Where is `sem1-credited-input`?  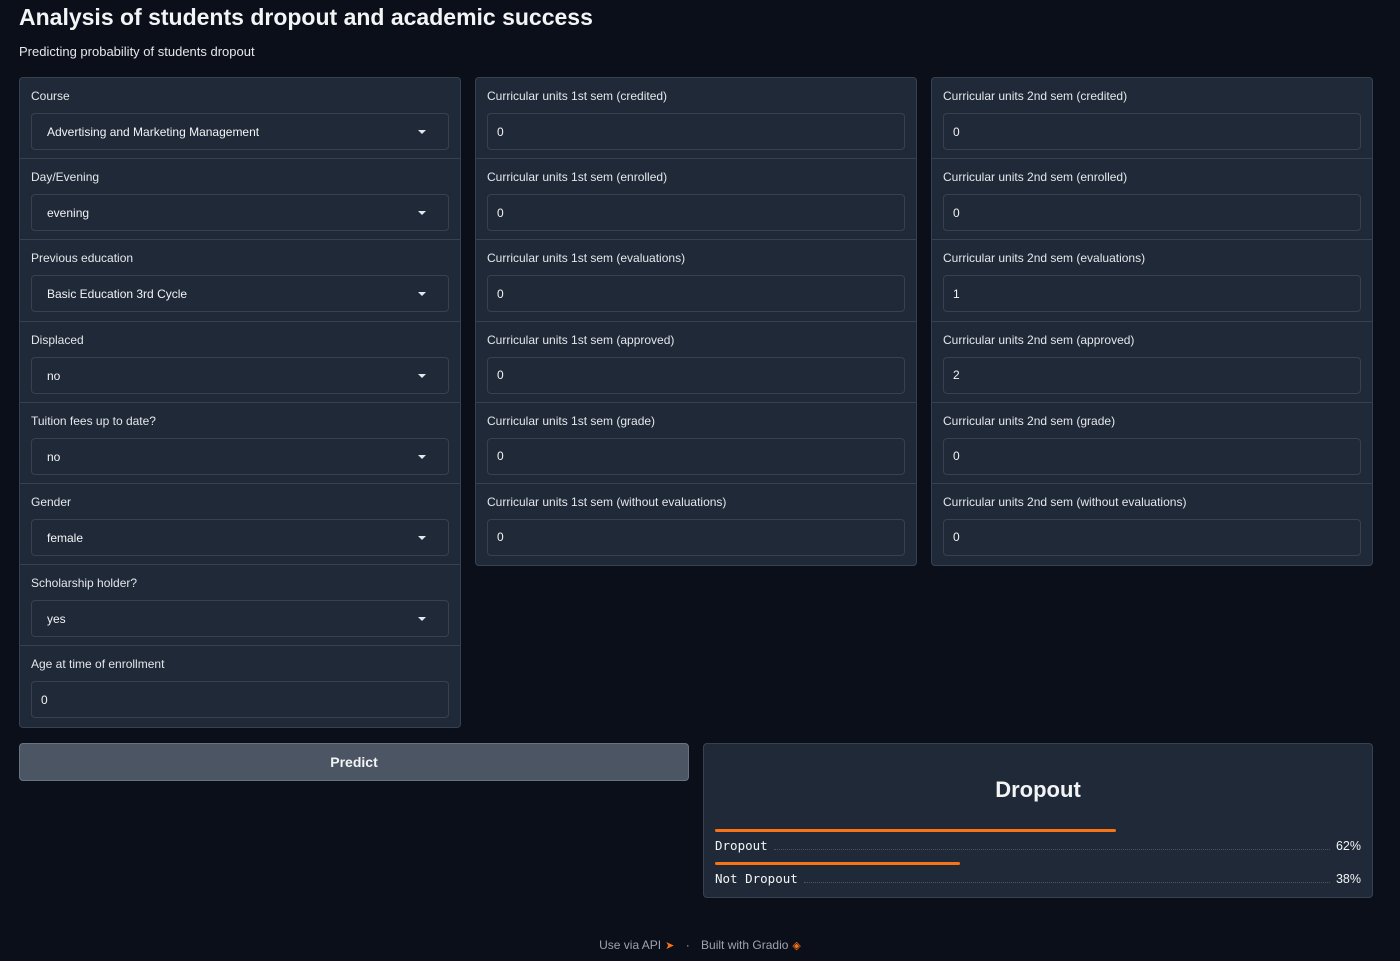 sem1-credited-input is located at coordinates (696, 131).